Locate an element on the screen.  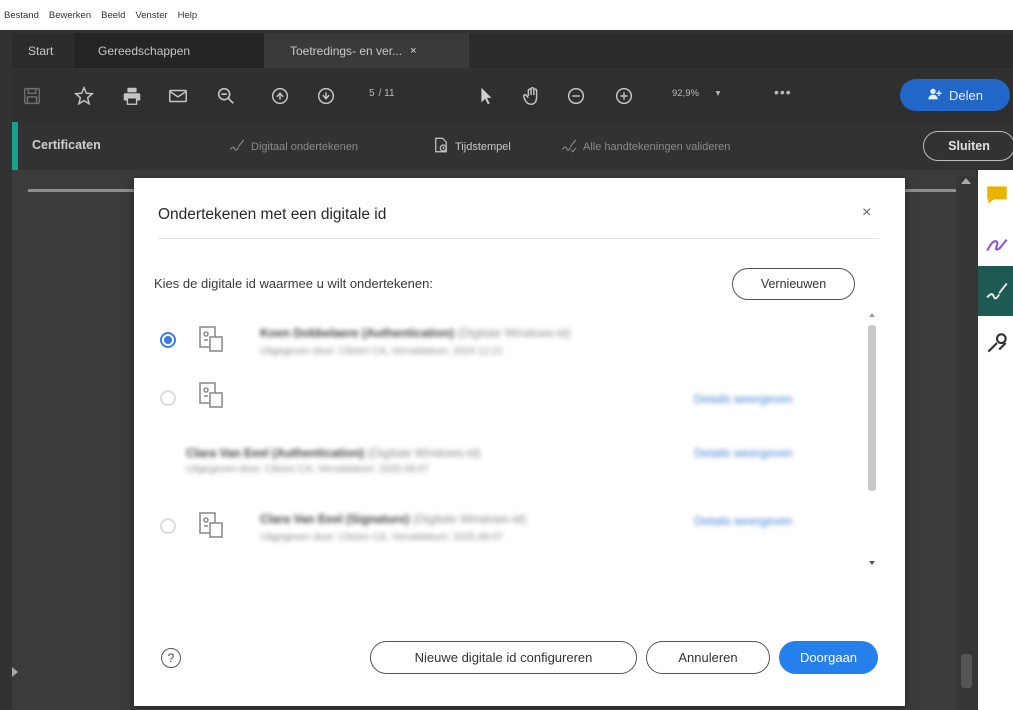
cancel-button: Annuleren is located at coordinates (708, 657).